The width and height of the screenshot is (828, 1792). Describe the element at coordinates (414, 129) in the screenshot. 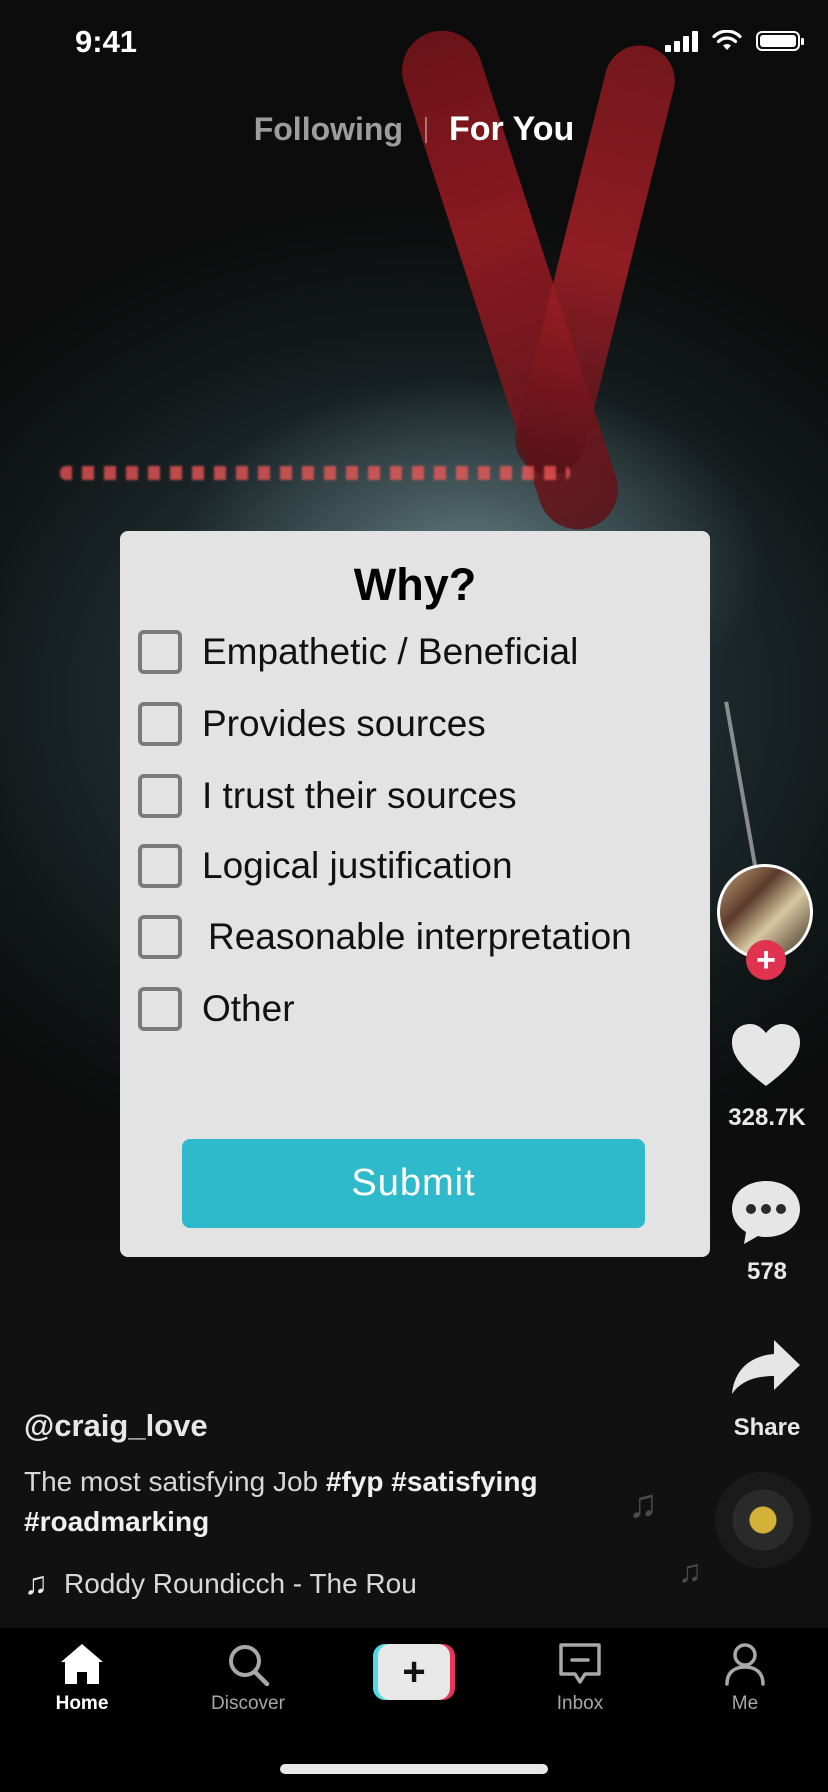

I see `feed-tabs: Following For You` at that location.